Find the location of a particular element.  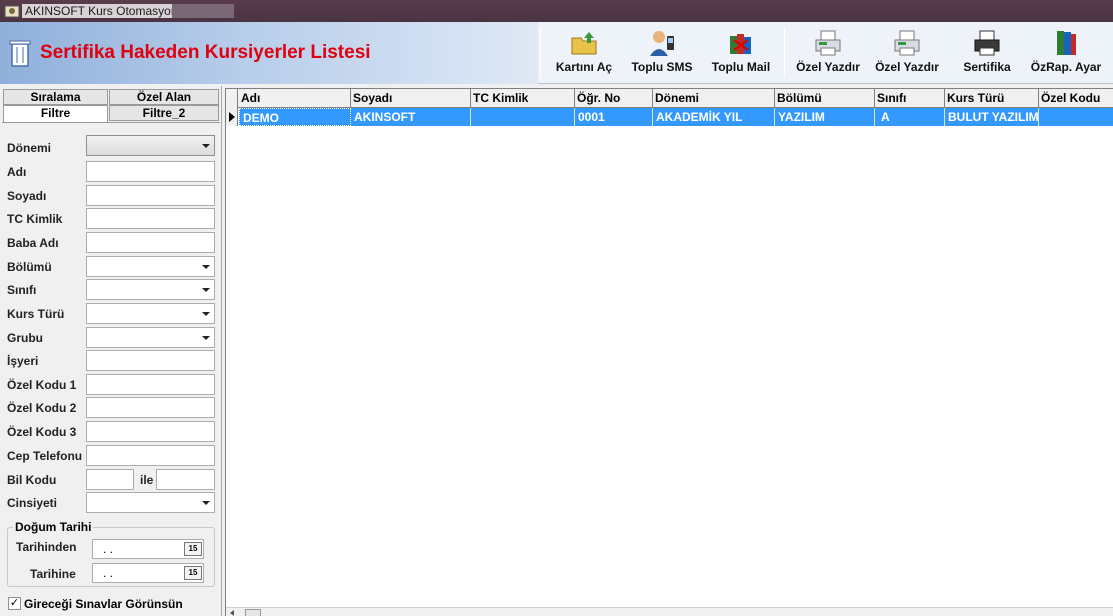

filter-row-cep-telefonu: Cep Telefonu is located at coordinates (111, 456).